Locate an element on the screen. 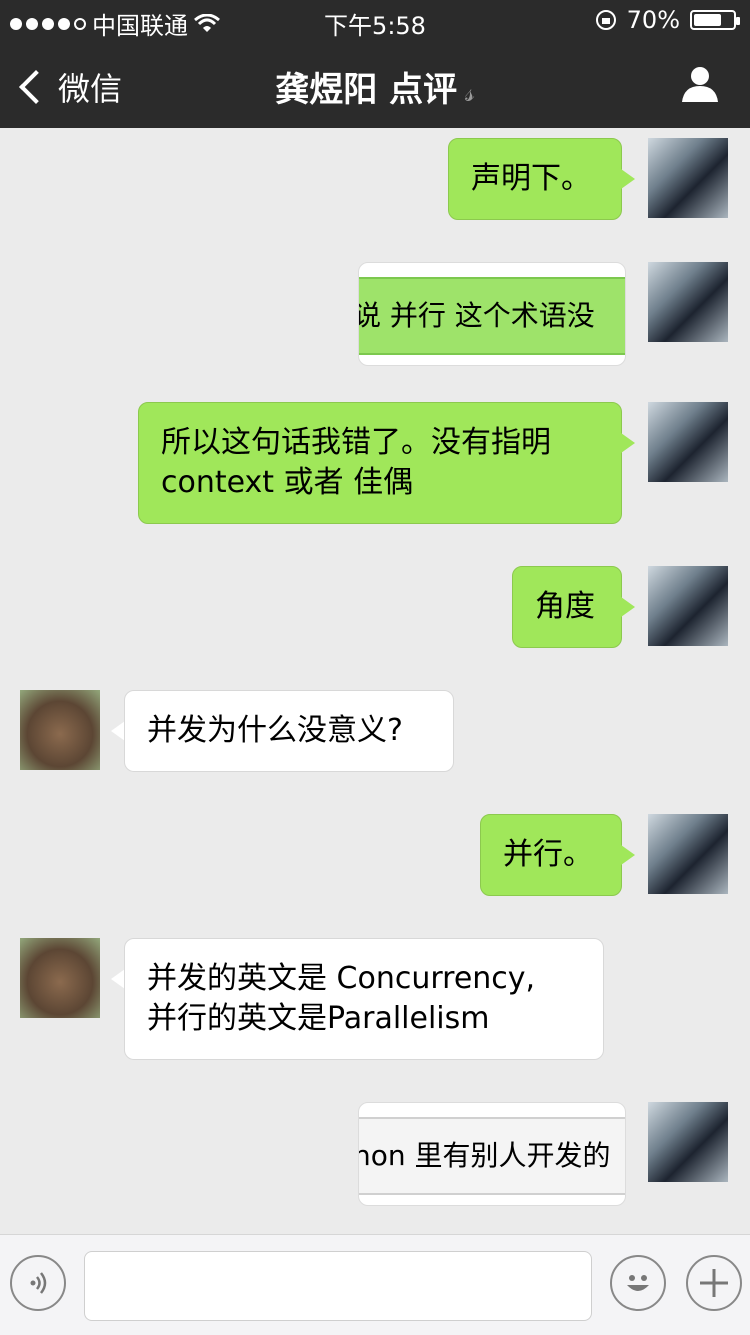 This screenshot has width=750, height=1335. screenshot-strip: non 里有别人开发的 is located at coordinates (492, 1156).